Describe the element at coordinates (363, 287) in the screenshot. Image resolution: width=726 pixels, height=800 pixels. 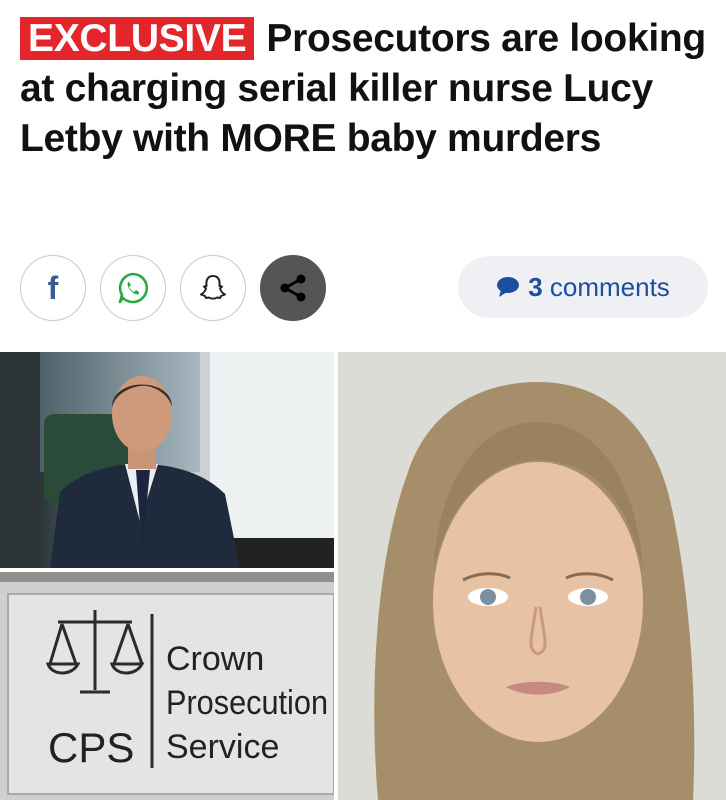
I see `share-toolbar: f 3 comments` at that location.